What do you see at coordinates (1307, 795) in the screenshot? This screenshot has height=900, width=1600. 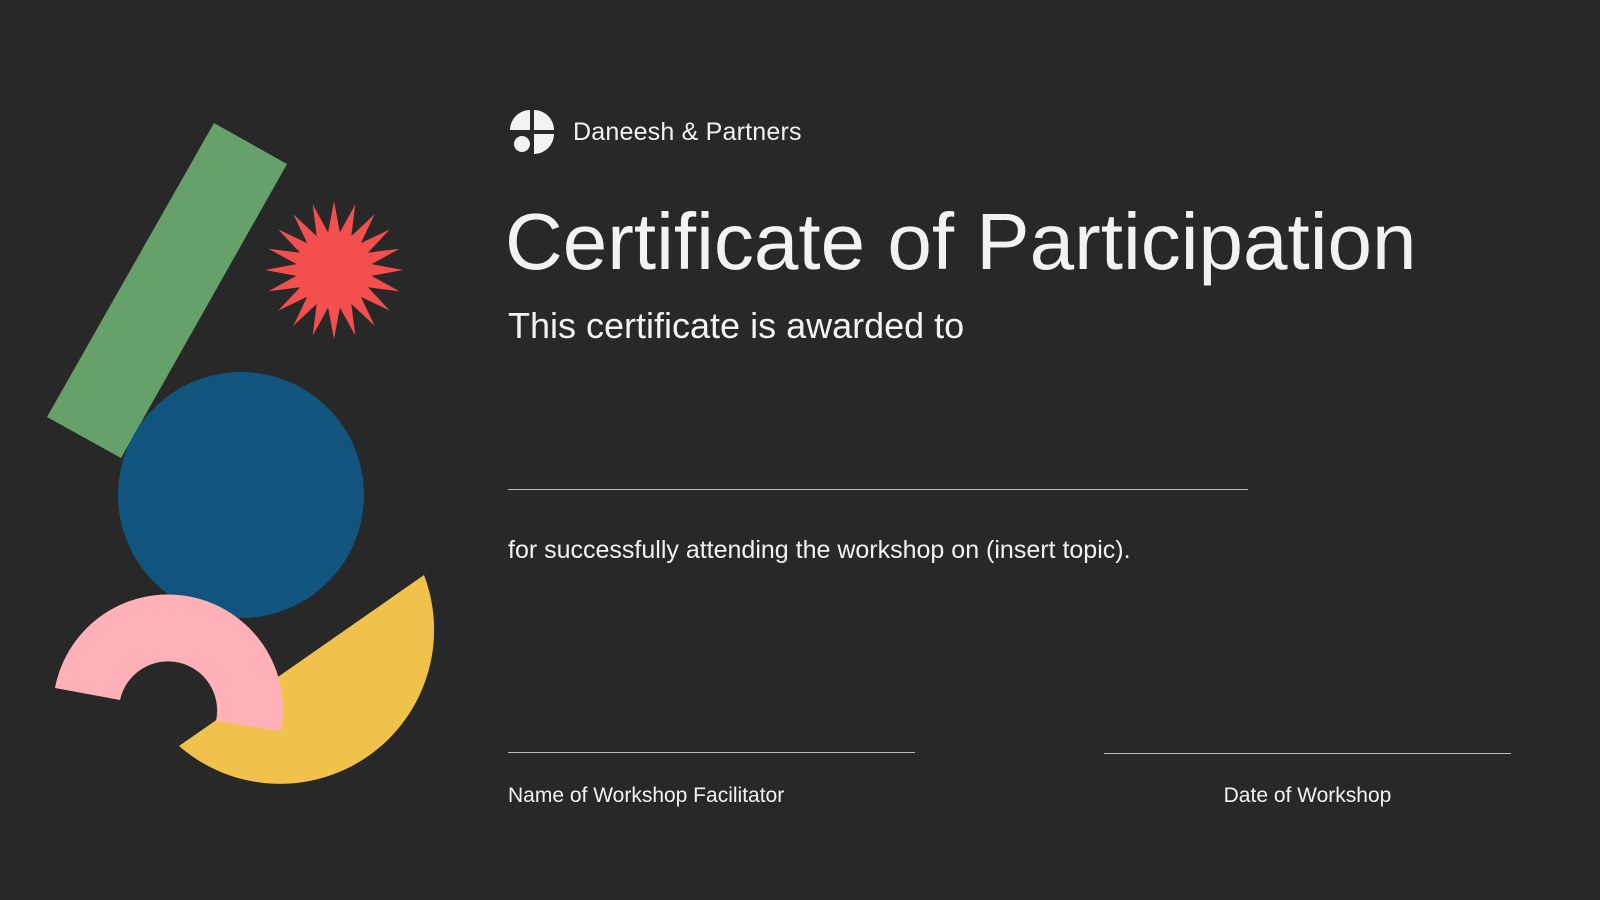 I see `date-caption: Date of Workshop` at bounding box center [1307, 795].